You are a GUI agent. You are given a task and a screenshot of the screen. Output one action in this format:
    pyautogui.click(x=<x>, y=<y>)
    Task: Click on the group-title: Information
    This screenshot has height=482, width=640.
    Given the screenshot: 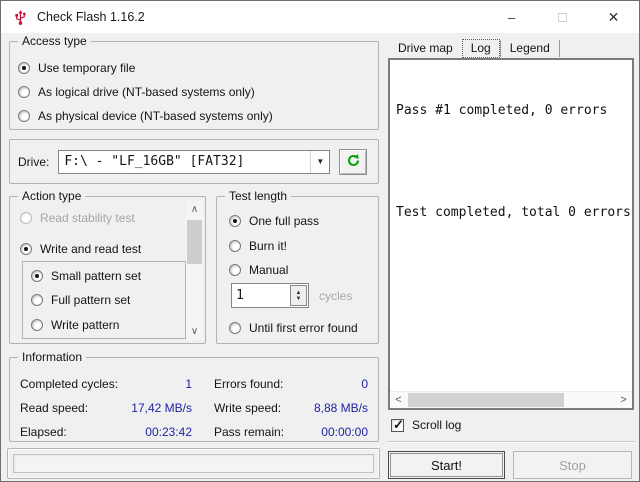 What is the action you would take?
    pyautogui.click(x=52, y=357)
    